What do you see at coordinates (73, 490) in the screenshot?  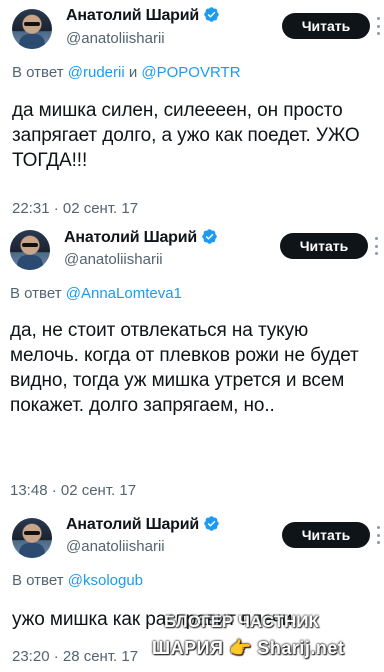 I see `tweet-timestamp: 13:48 · 02 сент. 17` at bounding box center [73, 490].